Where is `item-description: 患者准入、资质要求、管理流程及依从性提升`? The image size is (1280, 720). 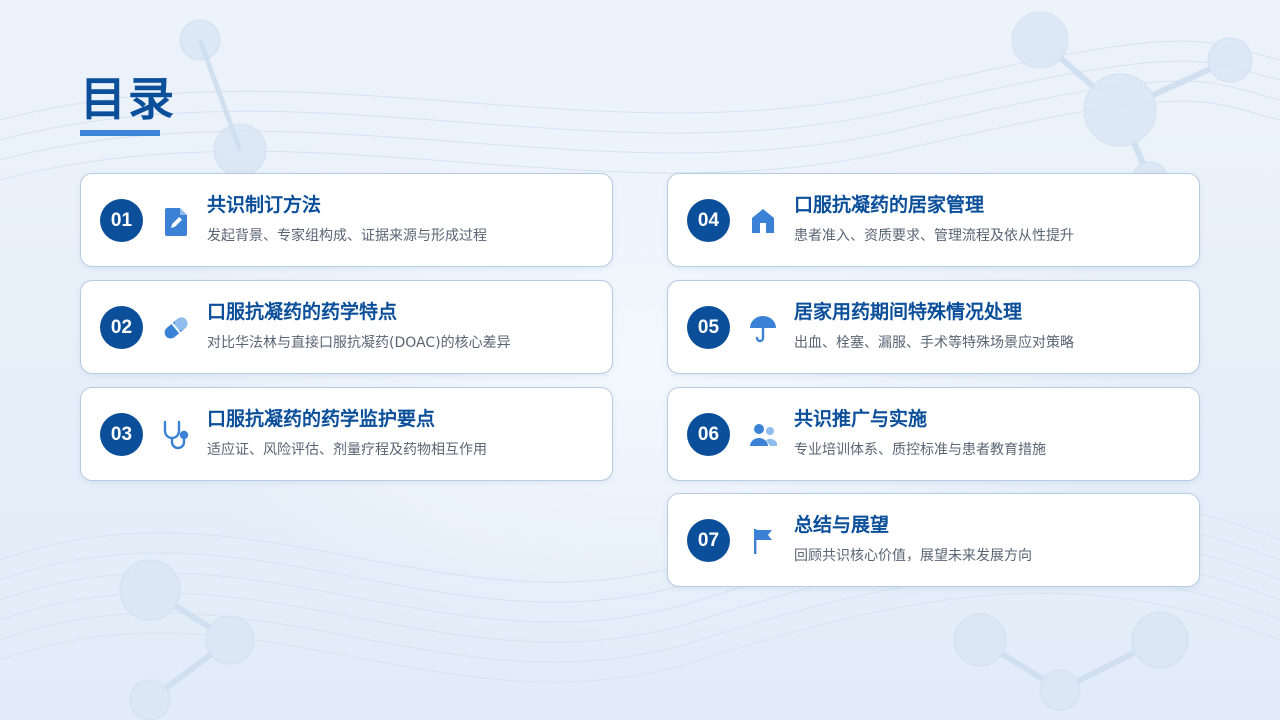 item-description: 患者准入、资质要求、管理流程及依从性提升 is located at coordinates (934, 236).